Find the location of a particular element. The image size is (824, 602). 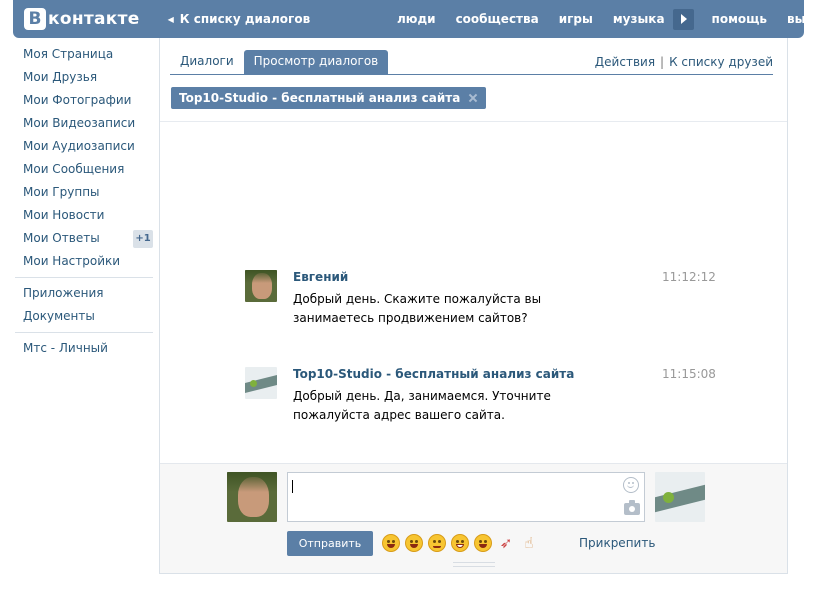

sidebar-item-label: Мои Ответы is located at coordinates (61, 238).